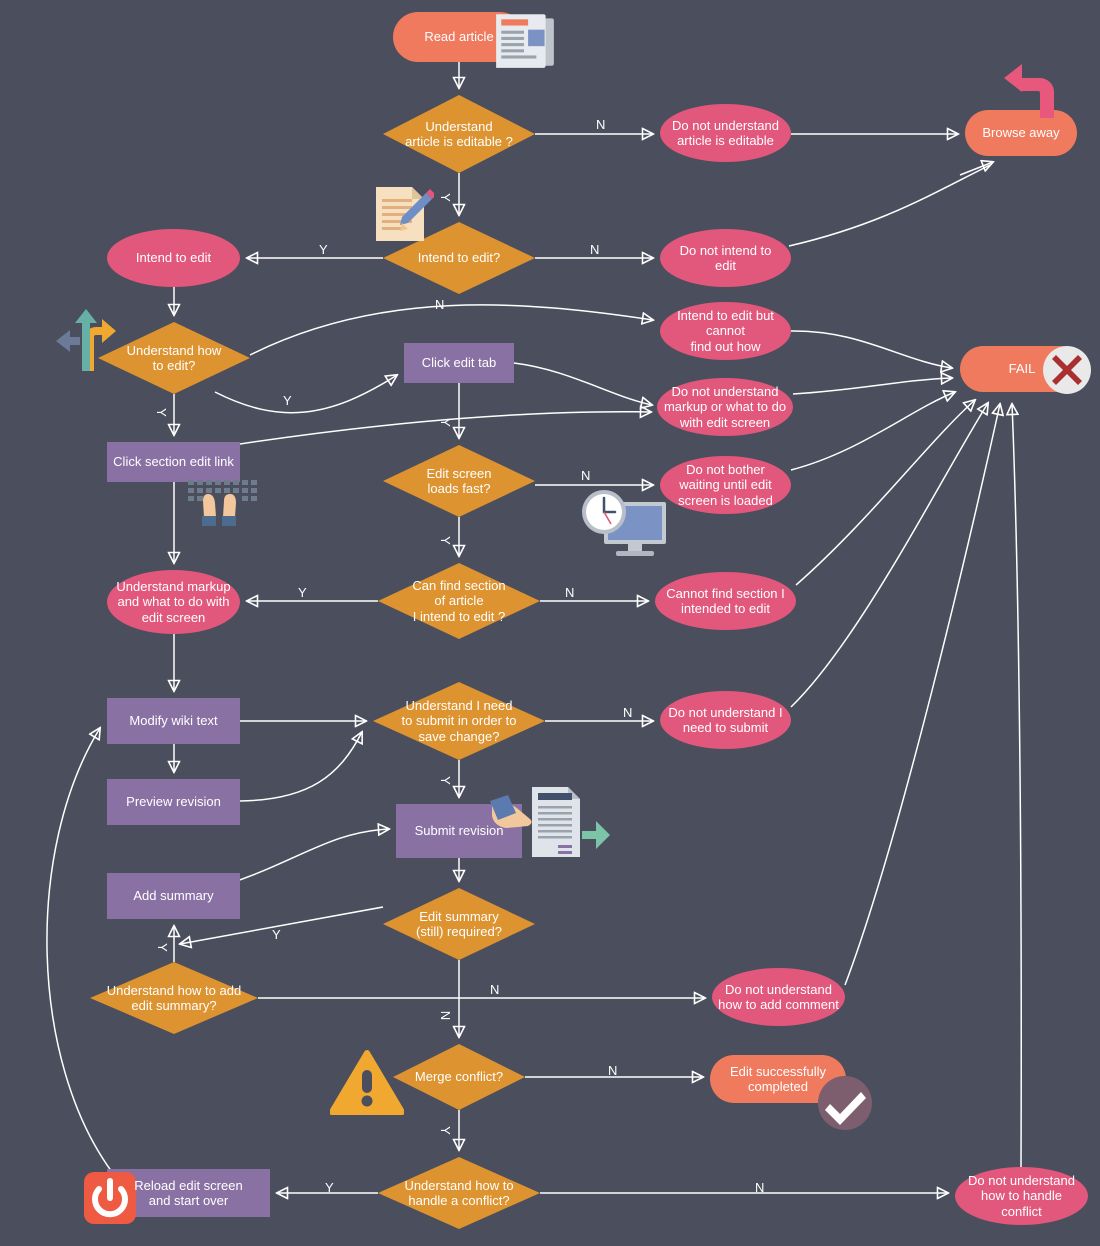 The image size is (1100, 1246). I want to click on node-dnu_handle_conflict: Do not understand how to handle conflict, so click(1021, 1196).